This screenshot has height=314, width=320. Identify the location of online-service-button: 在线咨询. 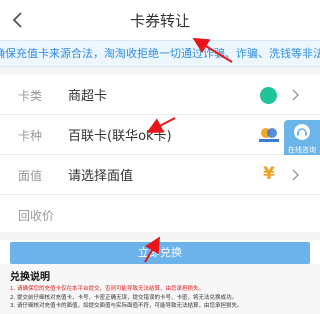
(302, 140).